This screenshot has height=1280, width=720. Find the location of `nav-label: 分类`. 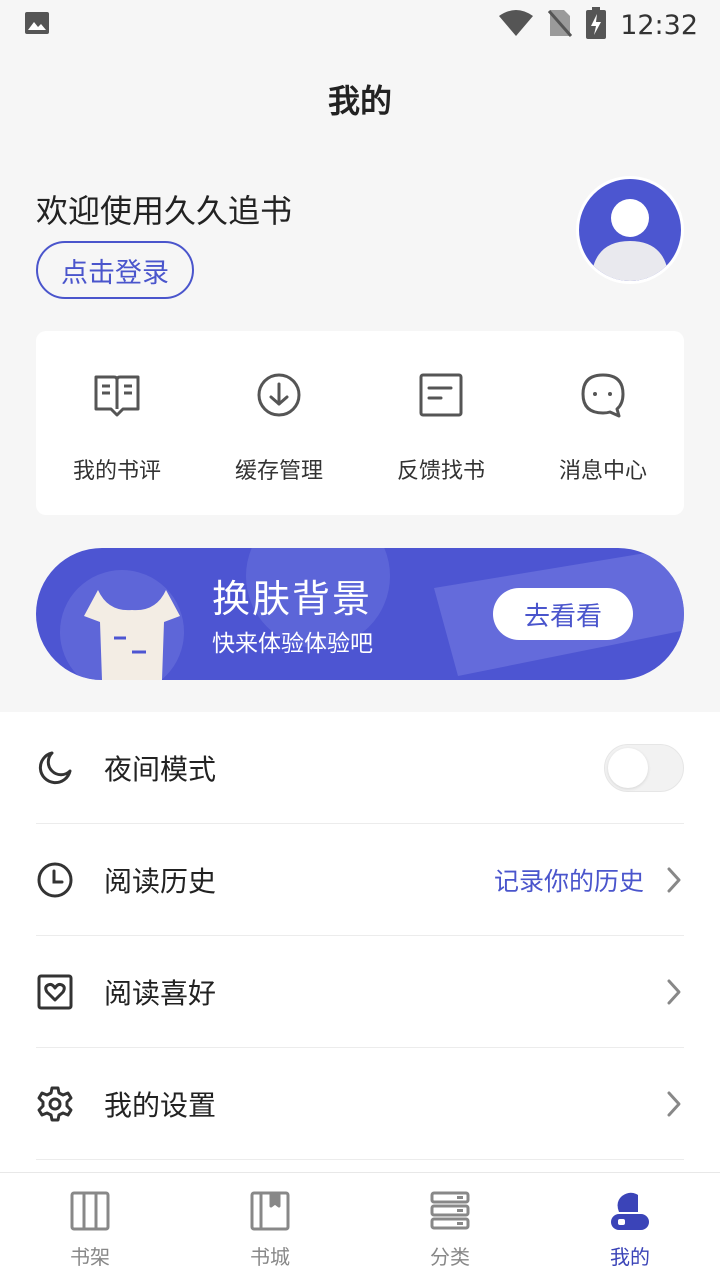

nav-label: 分类 is located at coordinates (450, 1257).